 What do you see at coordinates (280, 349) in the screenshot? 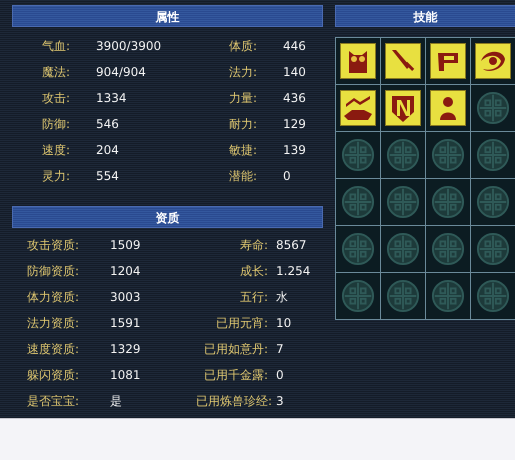
I see `stat-value: 7` at bounding box center [280, 349].